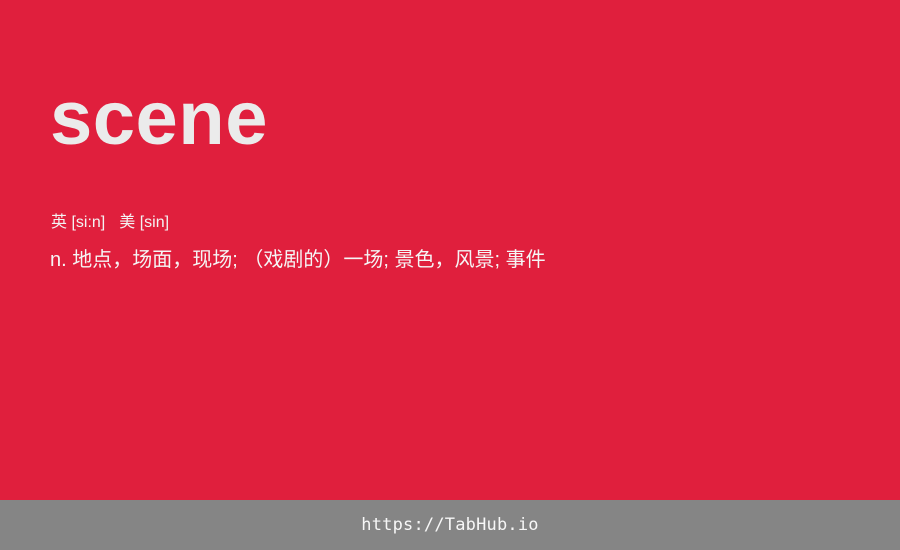 This screenshot has width=900, height=550. I want to click on word-title: scene, so click(159, 118).